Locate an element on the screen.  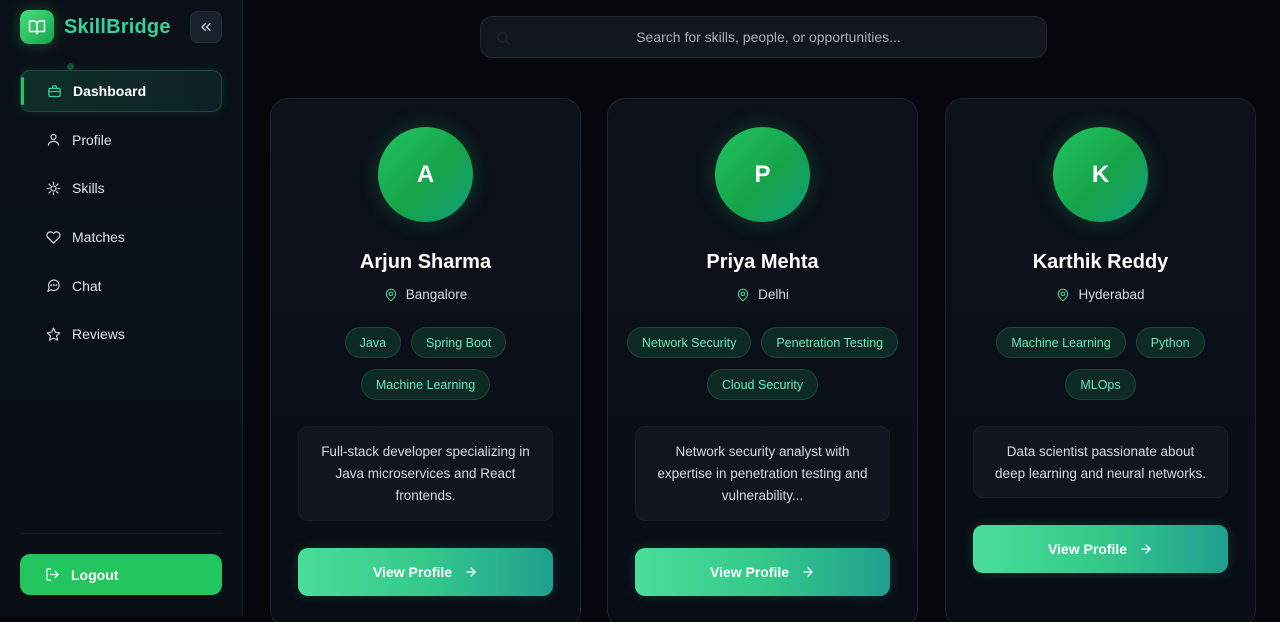
skill-tag: Java is located at coordinates (373, 342).